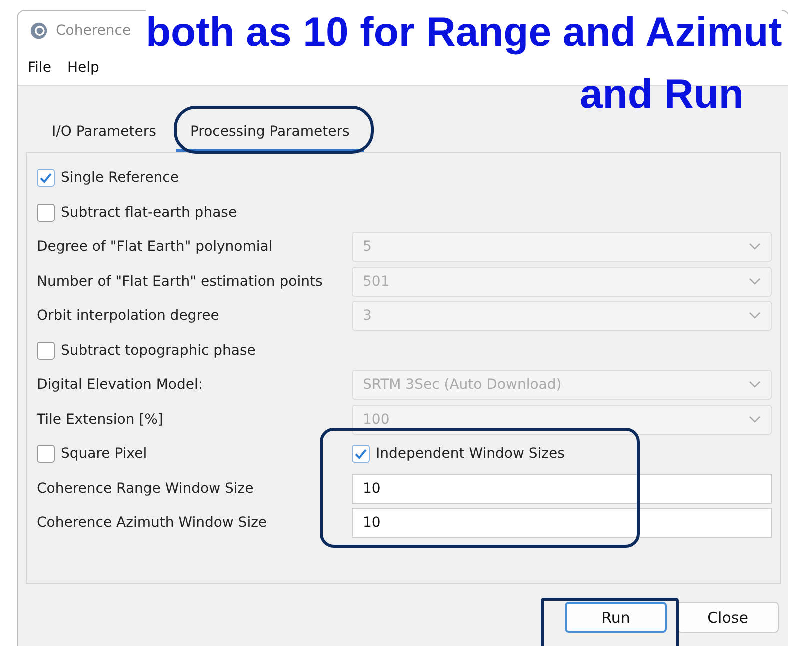 The width and height of the screenshot is (788, 646). What do you see at coordinates (120, 385) in the screenshot?
I see `field-label: Digital Elevation Model:` at bounding box center [120, 385].